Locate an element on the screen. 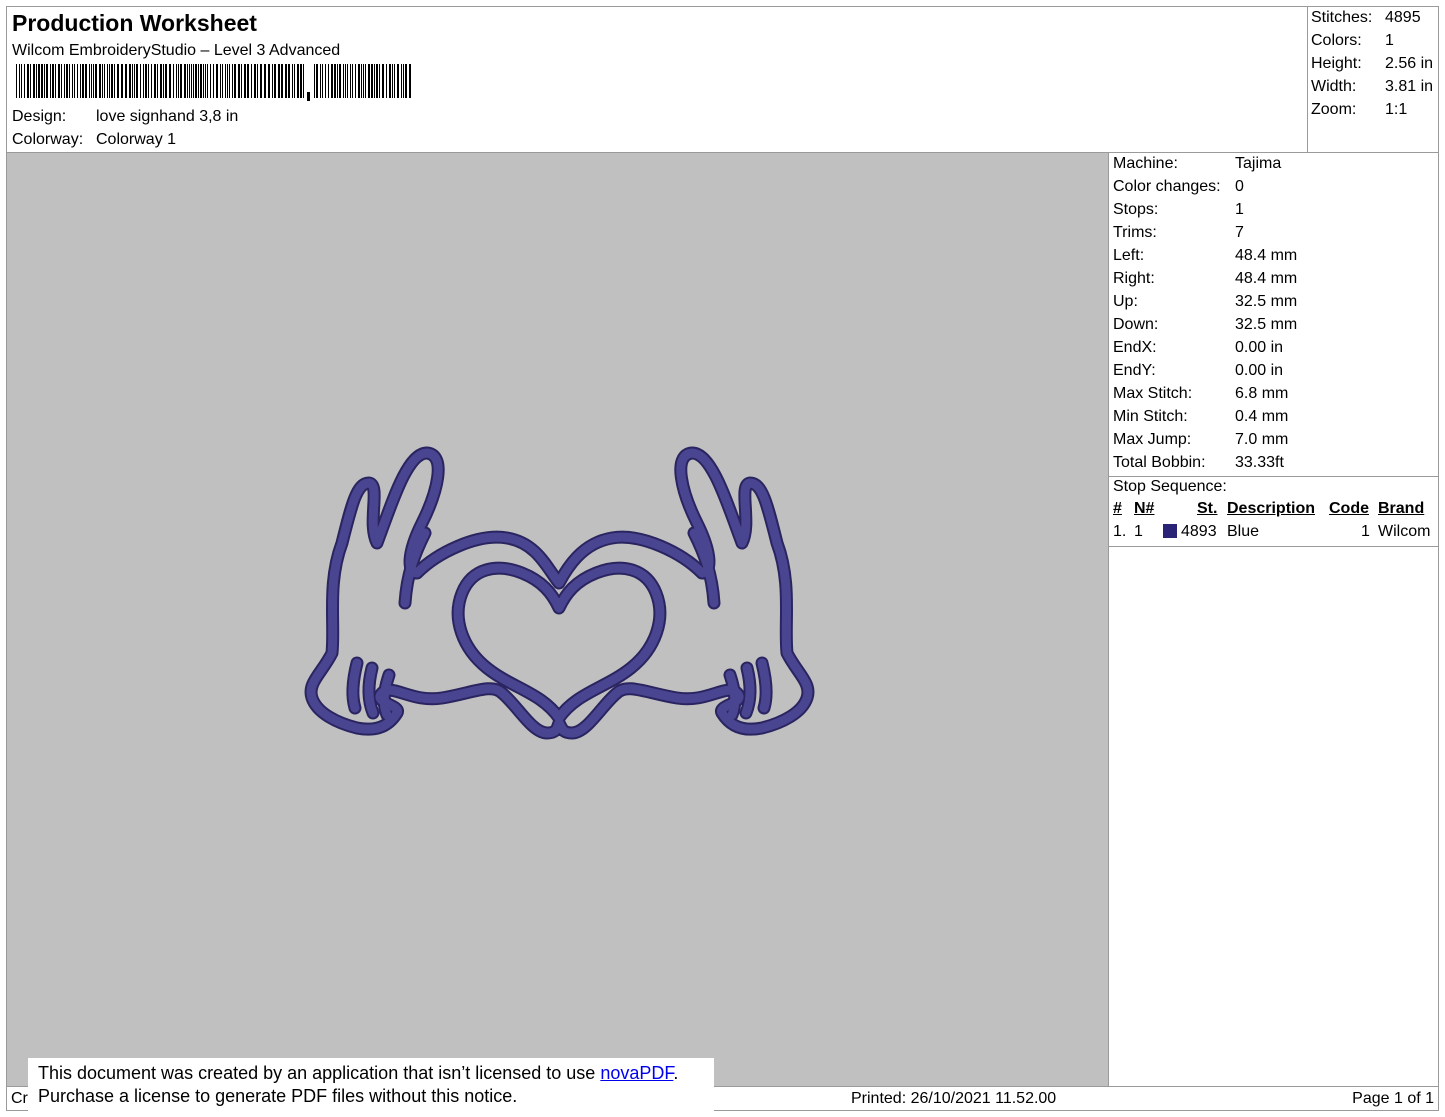 The height and width of the screenshot is (1117, 1445). detail-row: EndY: 0.00 in is located at coordinates (1198, 371).